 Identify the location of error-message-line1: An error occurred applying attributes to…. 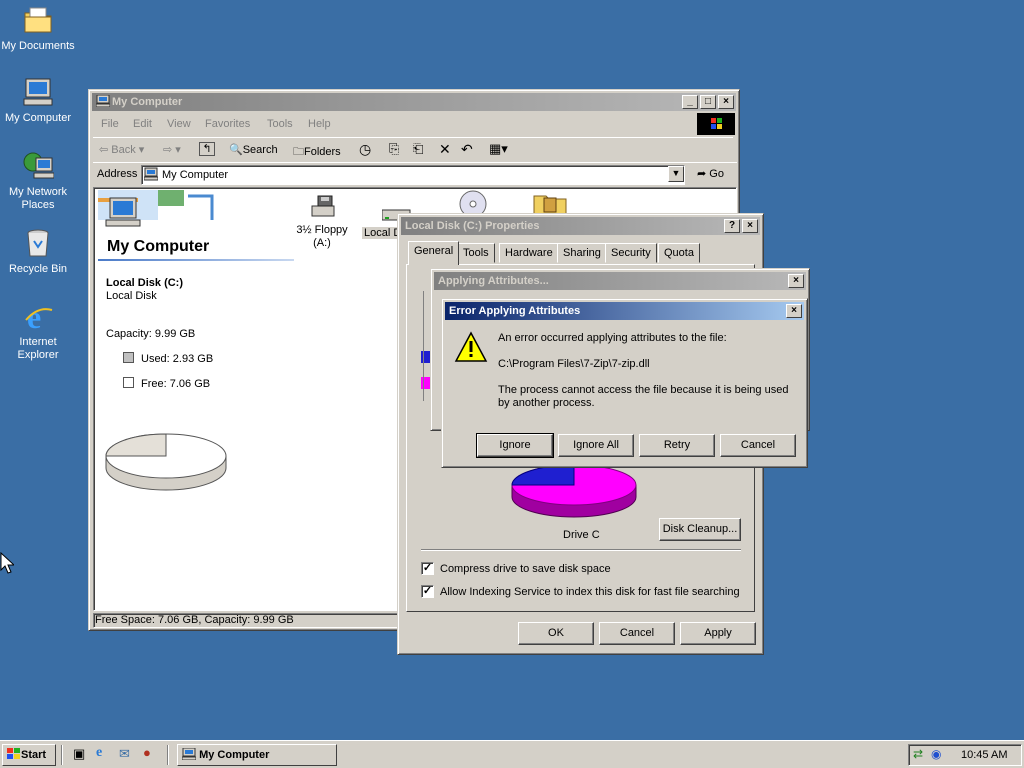
(612, 338).